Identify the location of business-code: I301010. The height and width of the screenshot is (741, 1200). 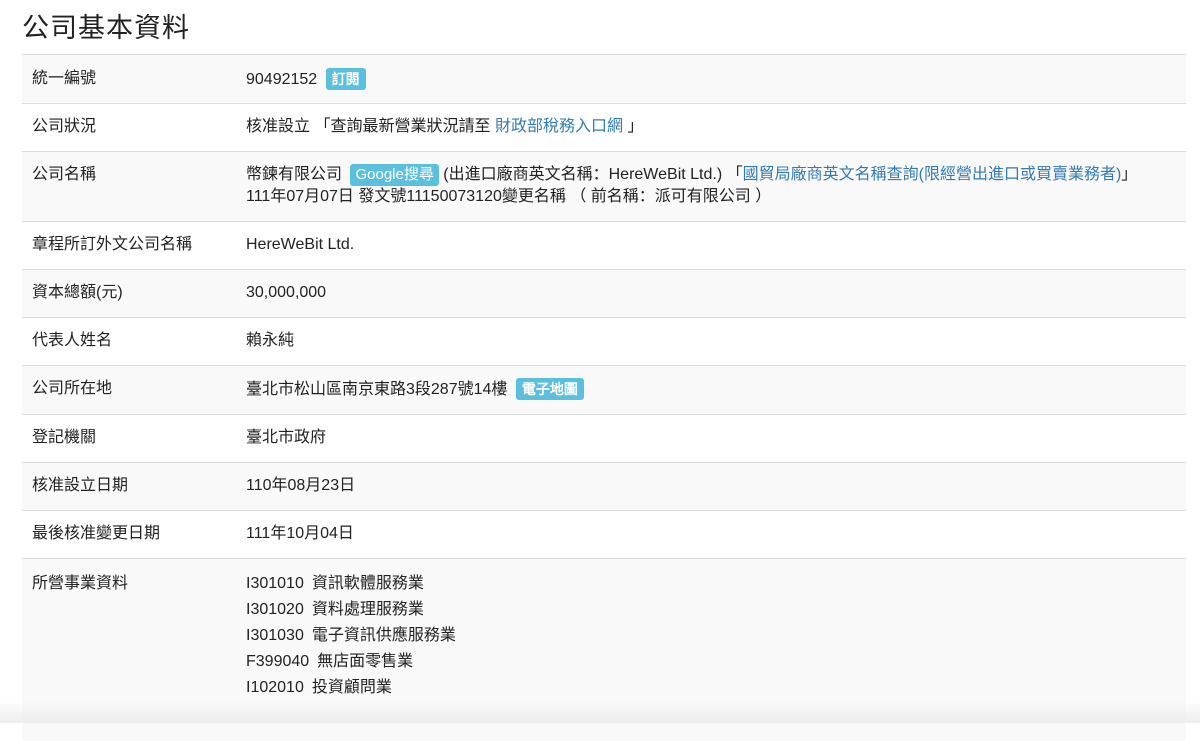
(275, 584).